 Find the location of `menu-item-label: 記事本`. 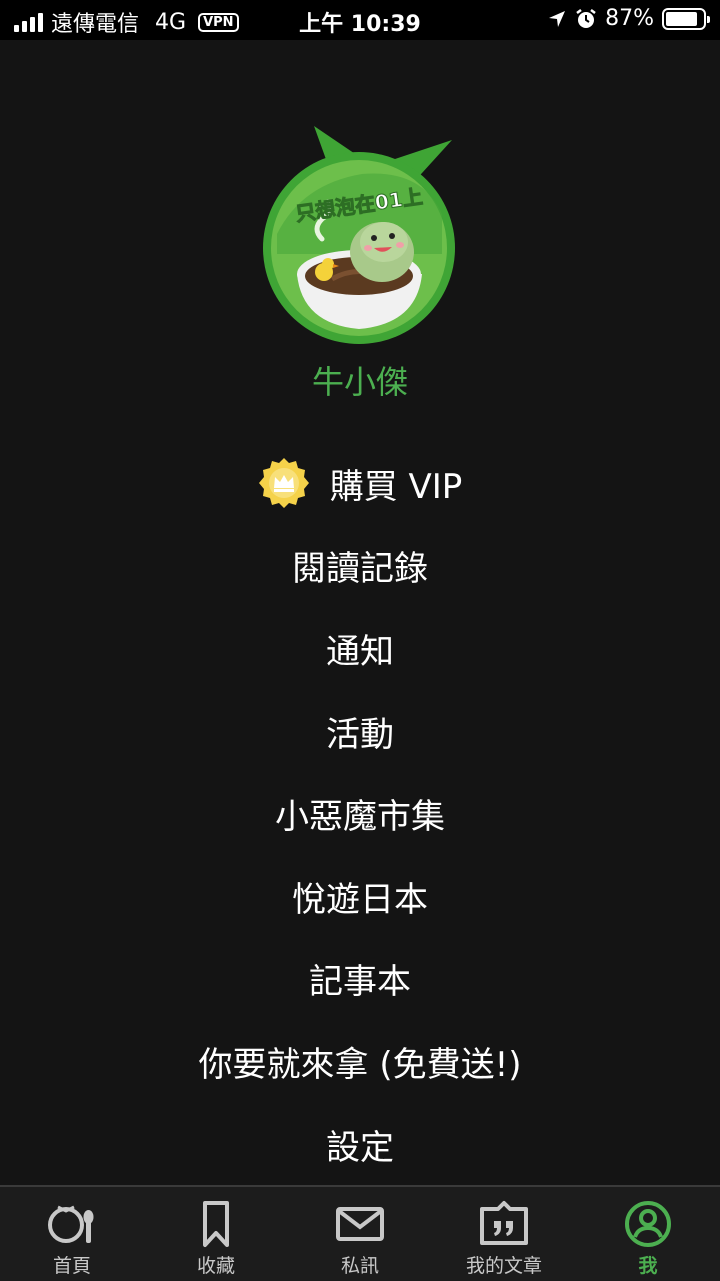

menu-item-label: 記事本 is located at coordinates (360, 982).